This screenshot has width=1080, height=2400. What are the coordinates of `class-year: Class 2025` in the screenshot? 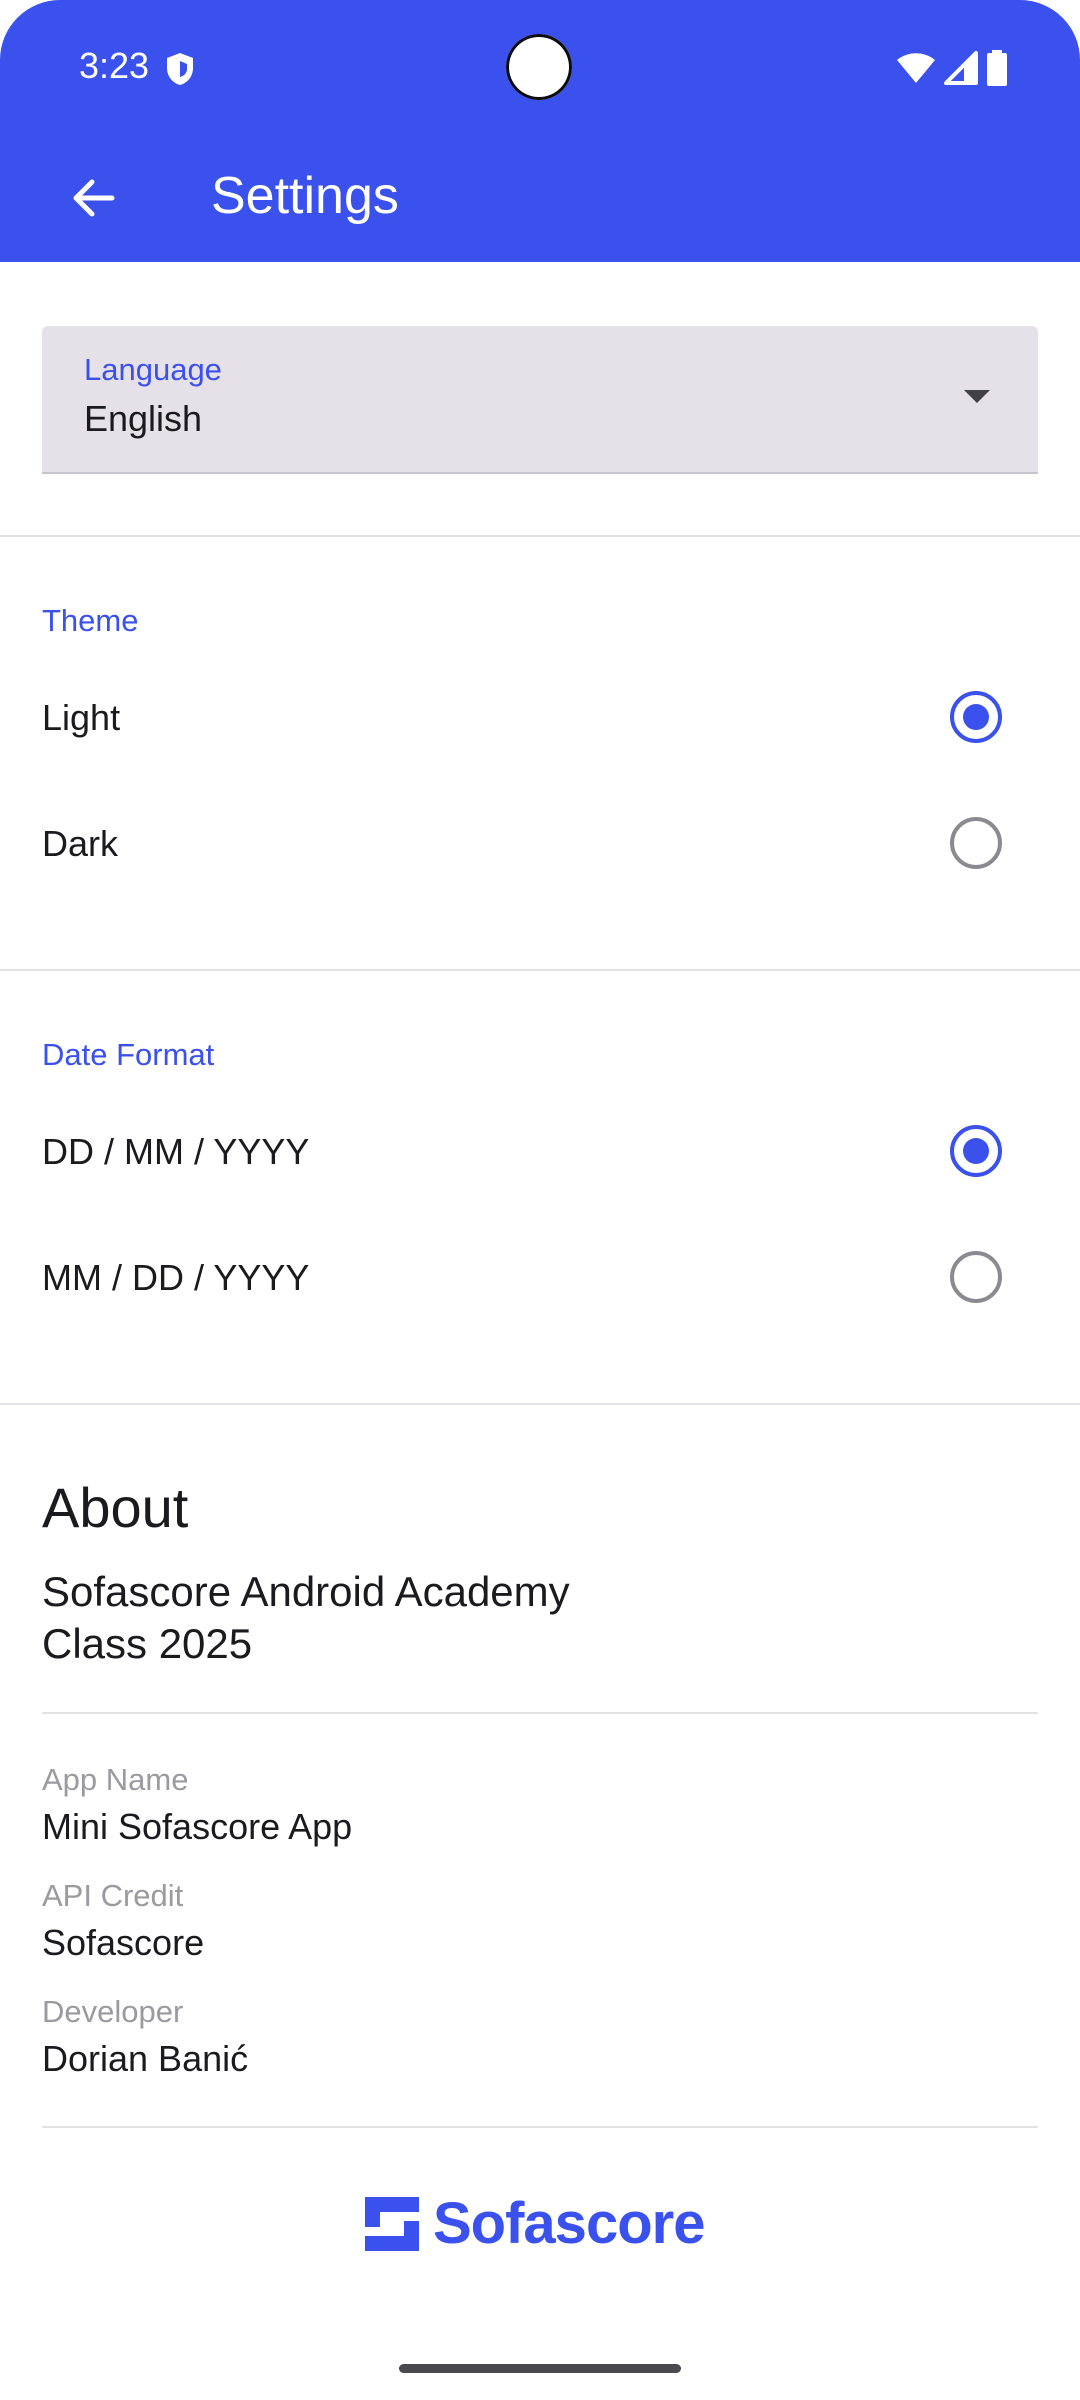 It's located at (147, 1643).